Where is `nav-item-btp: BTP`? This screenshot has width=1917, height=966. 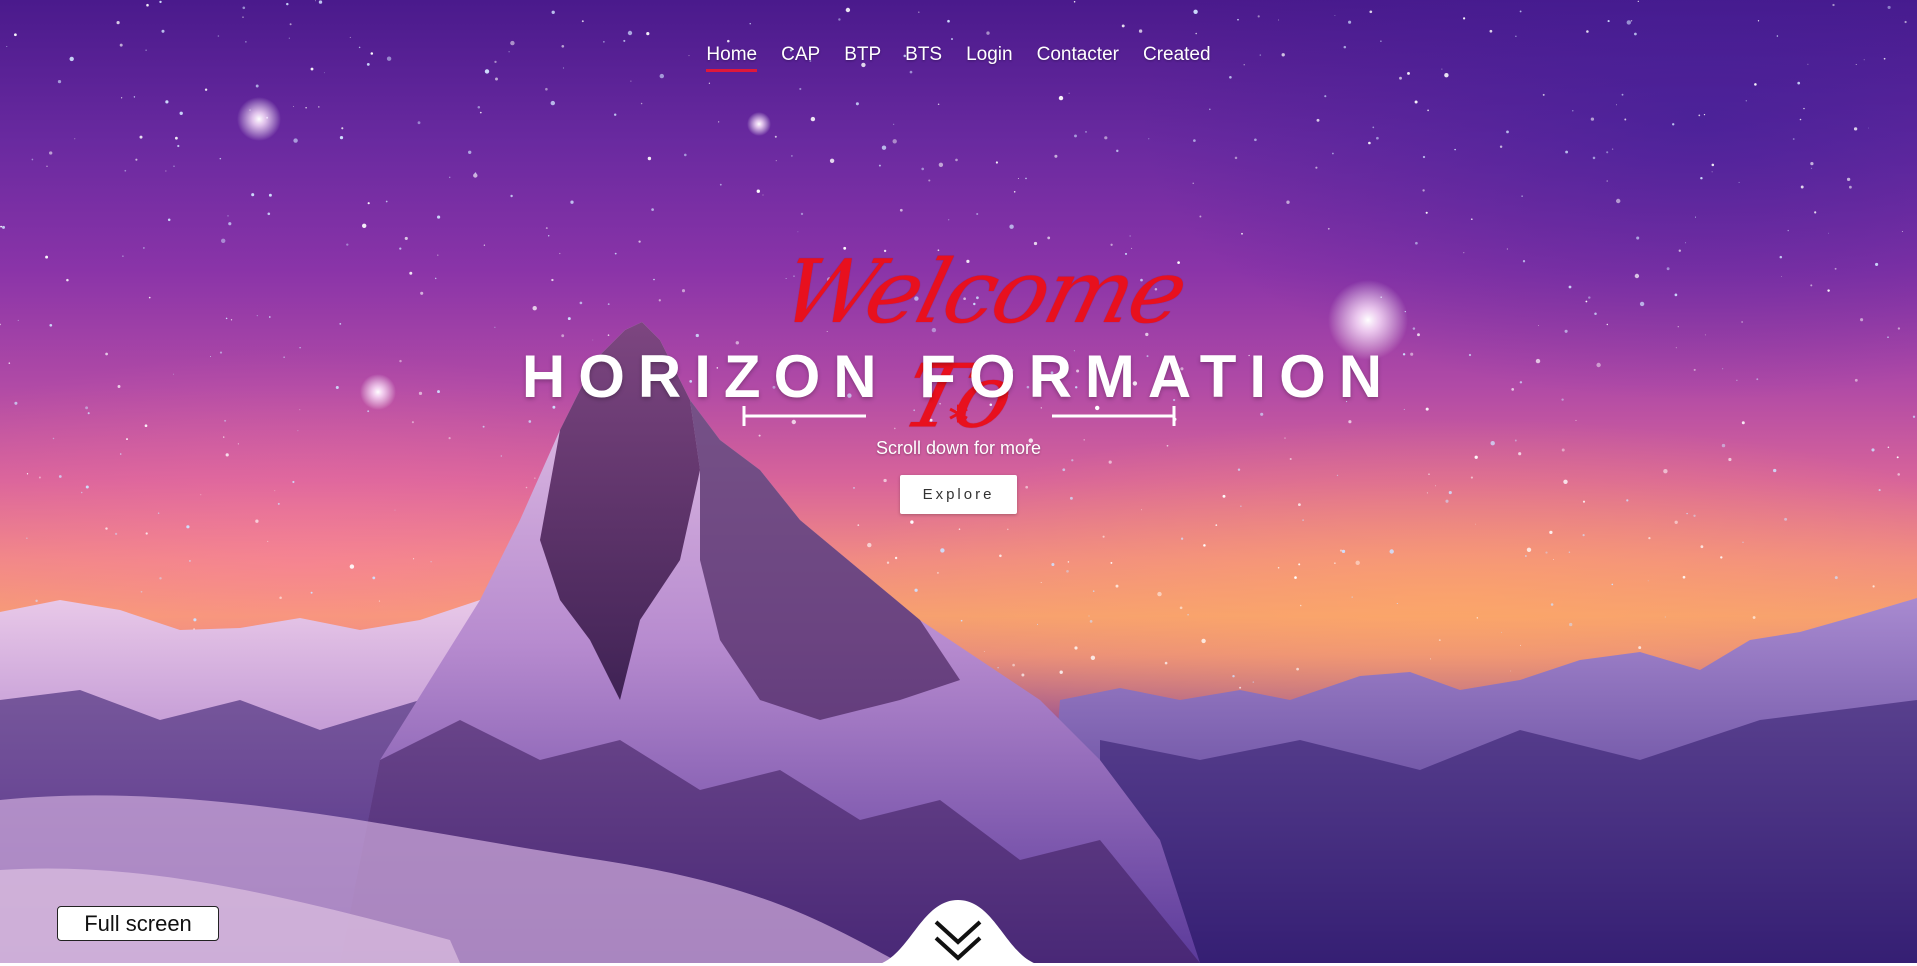
nav-item-btp: BTP is located at coordinates (862, 58).